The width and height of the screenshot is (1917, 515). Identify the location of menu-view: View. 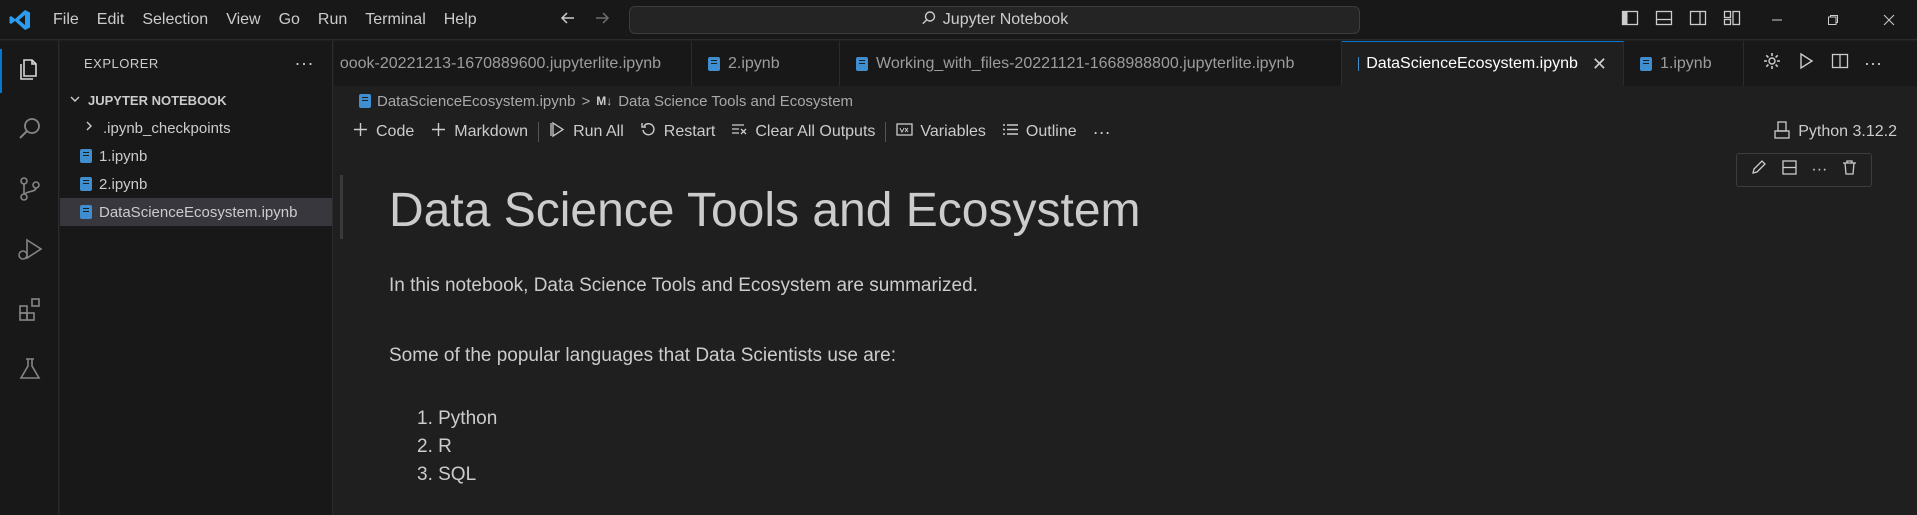
(243, 20).